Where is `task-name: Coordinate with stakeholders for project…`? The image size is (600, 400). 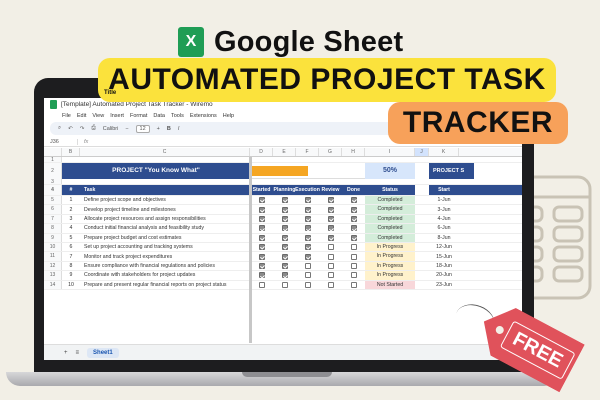
task-name: Coordinate with stakeholders for project… is located at coordinates (165, 275).